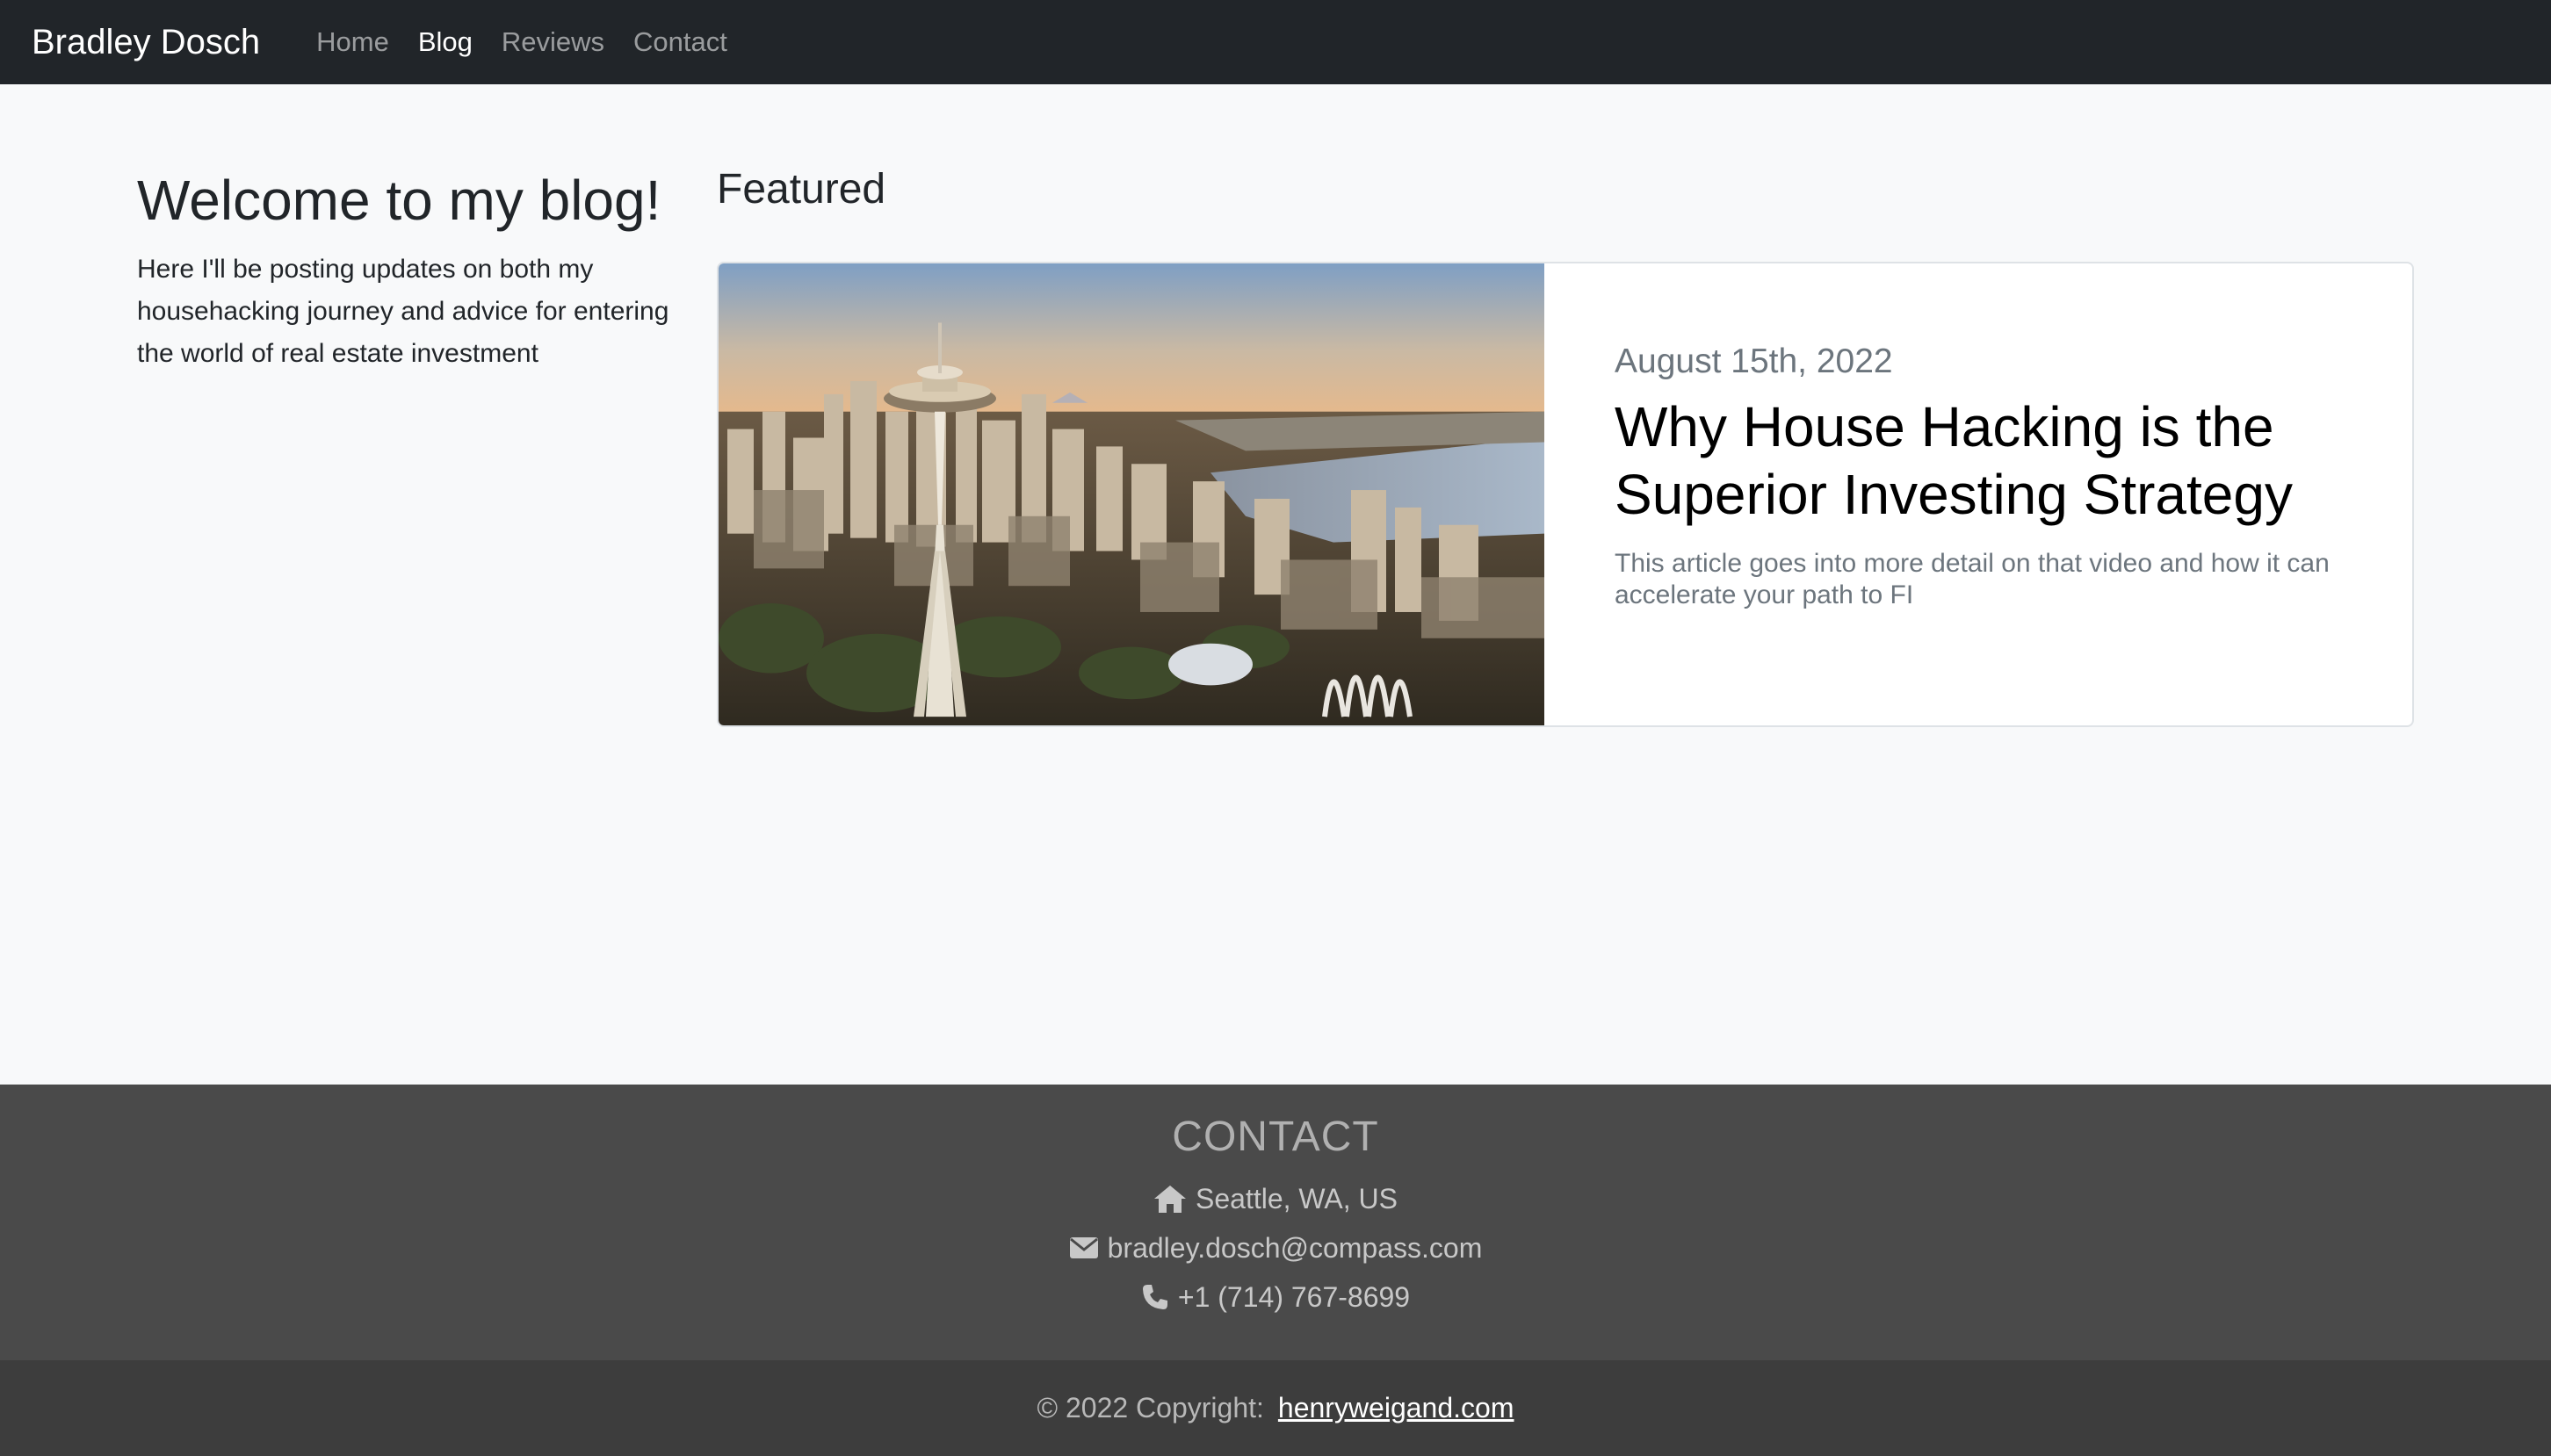  Describe the element at coordinates (1276, 1408) in the screenshot. I see `copyright-bar: © 2022 Copyright: henryweigand.com` at that location.